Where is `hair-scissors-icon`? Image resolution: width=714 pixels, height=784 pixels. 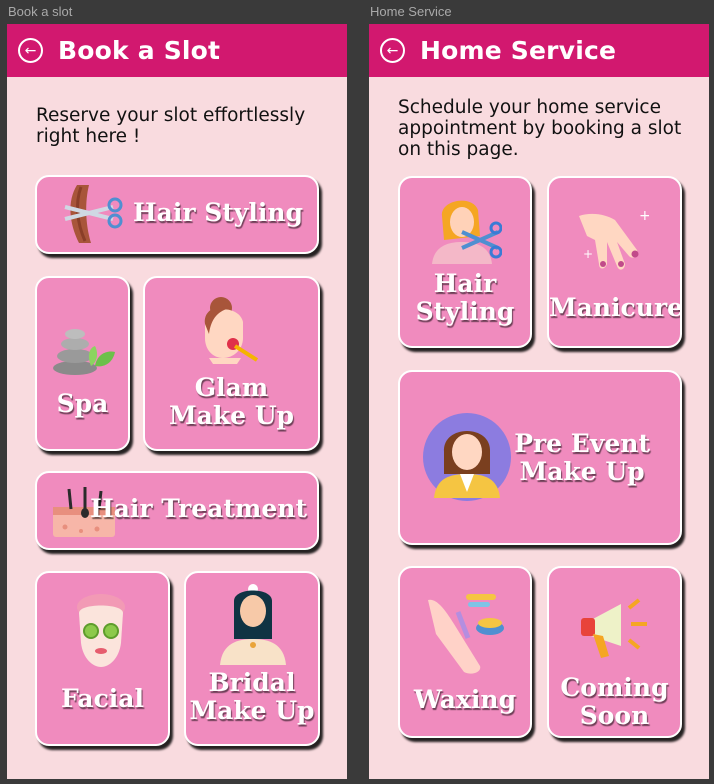 hair-scissors-icon is located at coordinates (93, 214).